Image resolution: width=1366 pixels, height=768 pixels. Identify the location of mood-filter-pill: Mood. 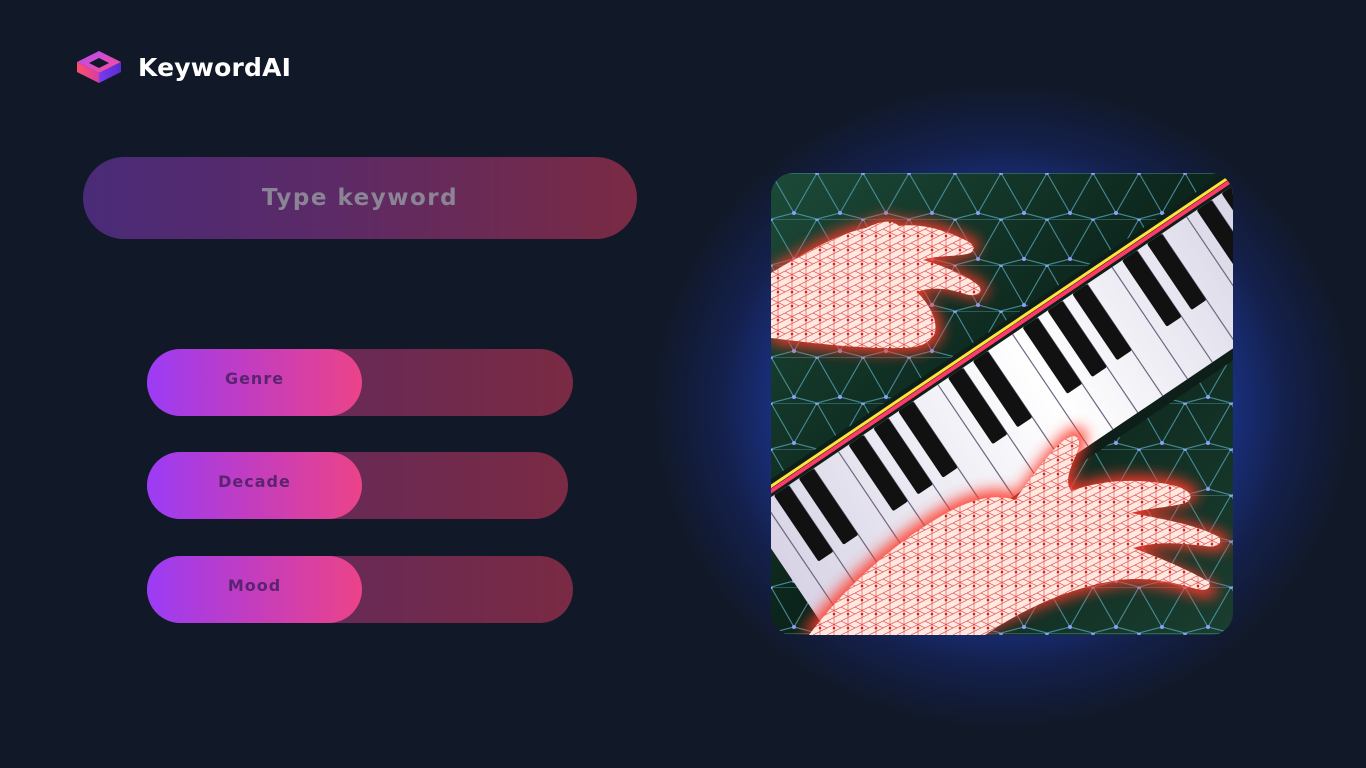
(254, 589).